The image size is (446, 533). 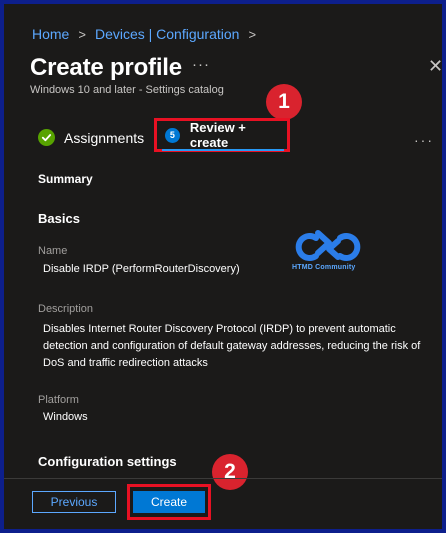 What do you see at coordinates (66, 309) in the screenshot?
I see `description-label: Description` at bounding box center [66, 309].